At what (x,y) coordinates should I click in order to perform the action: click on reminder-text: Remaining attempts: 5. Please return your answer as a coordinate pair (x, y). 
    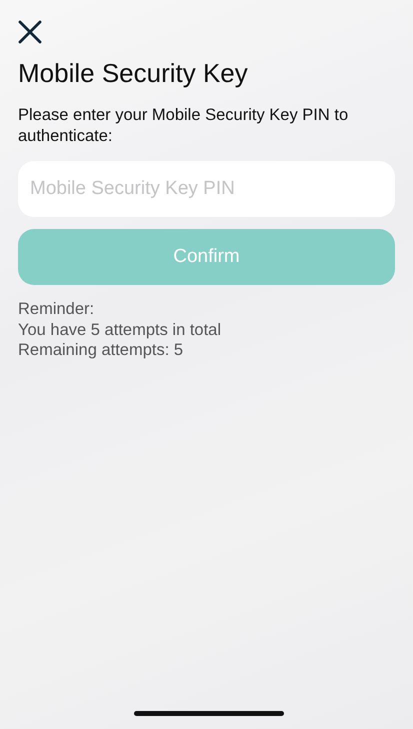
    Looking at the image, I should click on (101, 350).